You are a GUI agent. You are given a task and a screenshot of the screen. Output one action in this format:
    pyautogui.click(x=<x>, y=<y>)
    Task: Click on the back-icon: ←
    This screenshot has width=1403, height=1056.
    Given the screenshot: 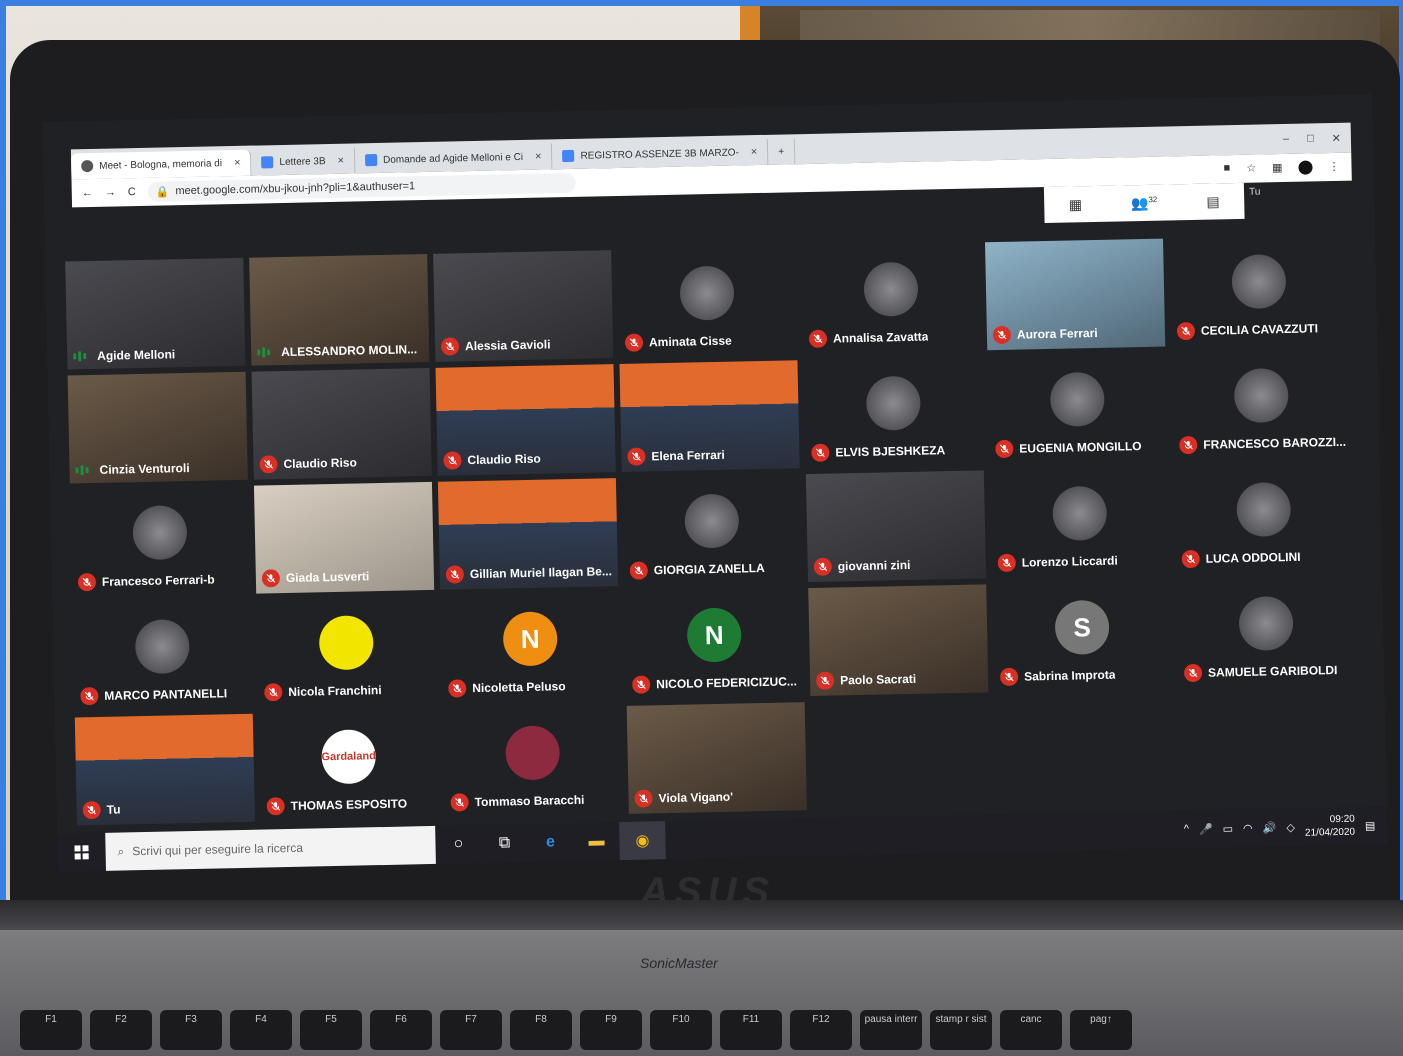 What is the action you would take?
    pyautogui.click(x=87, y=193)
    